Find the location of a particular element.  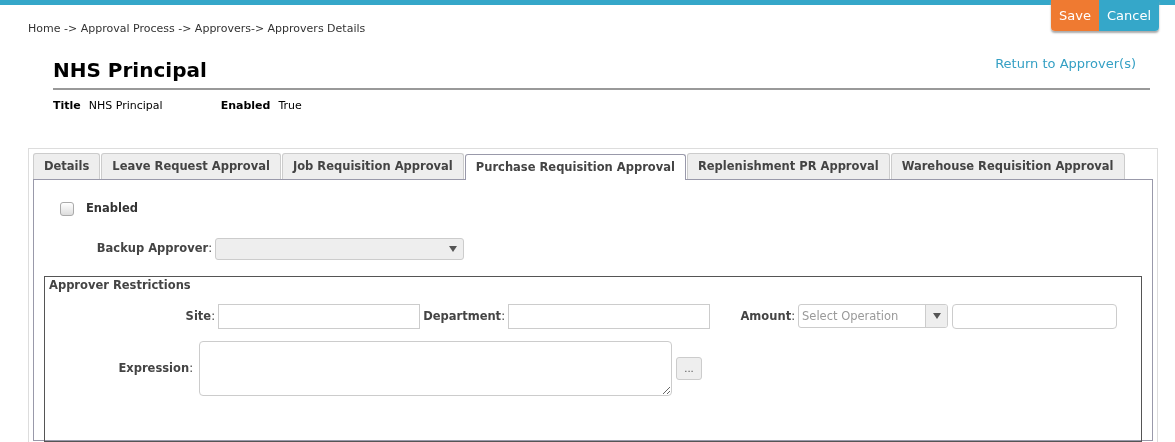

field-value: NHS Principal is located at coordinates (125, 105).